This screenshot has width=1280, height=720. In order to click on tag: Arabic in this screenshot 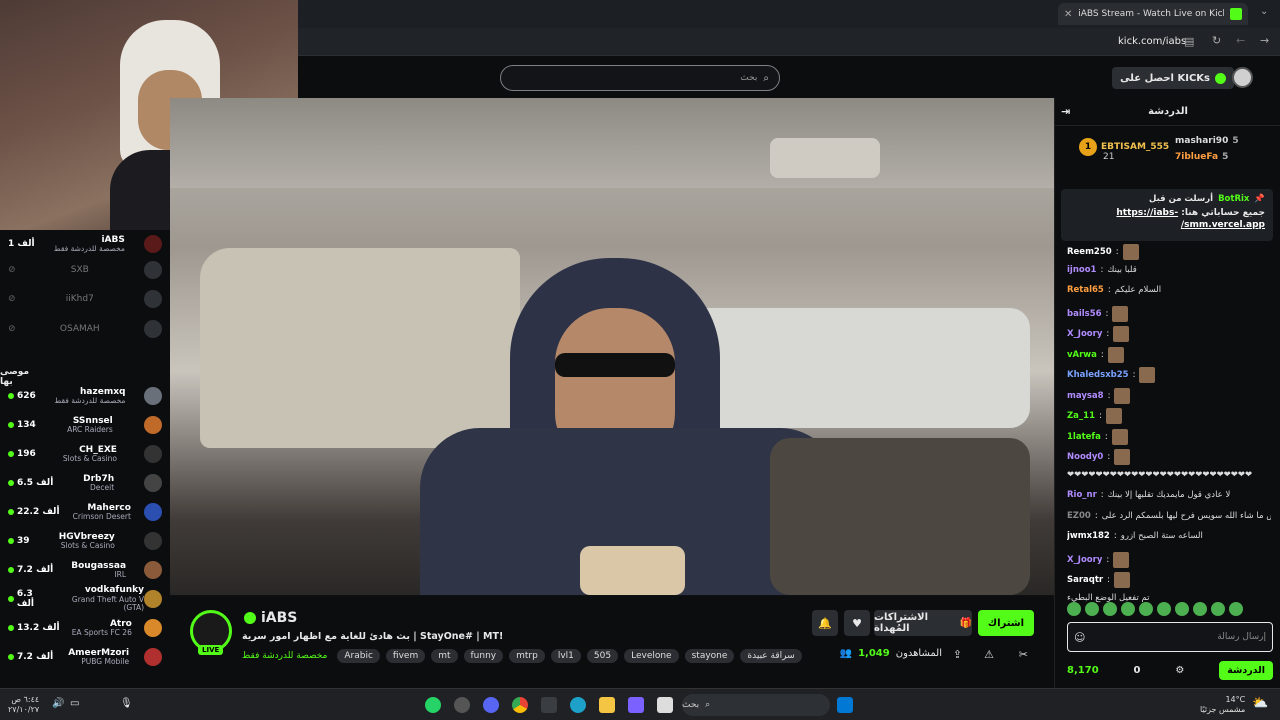, I will do `click(358, 656)`.